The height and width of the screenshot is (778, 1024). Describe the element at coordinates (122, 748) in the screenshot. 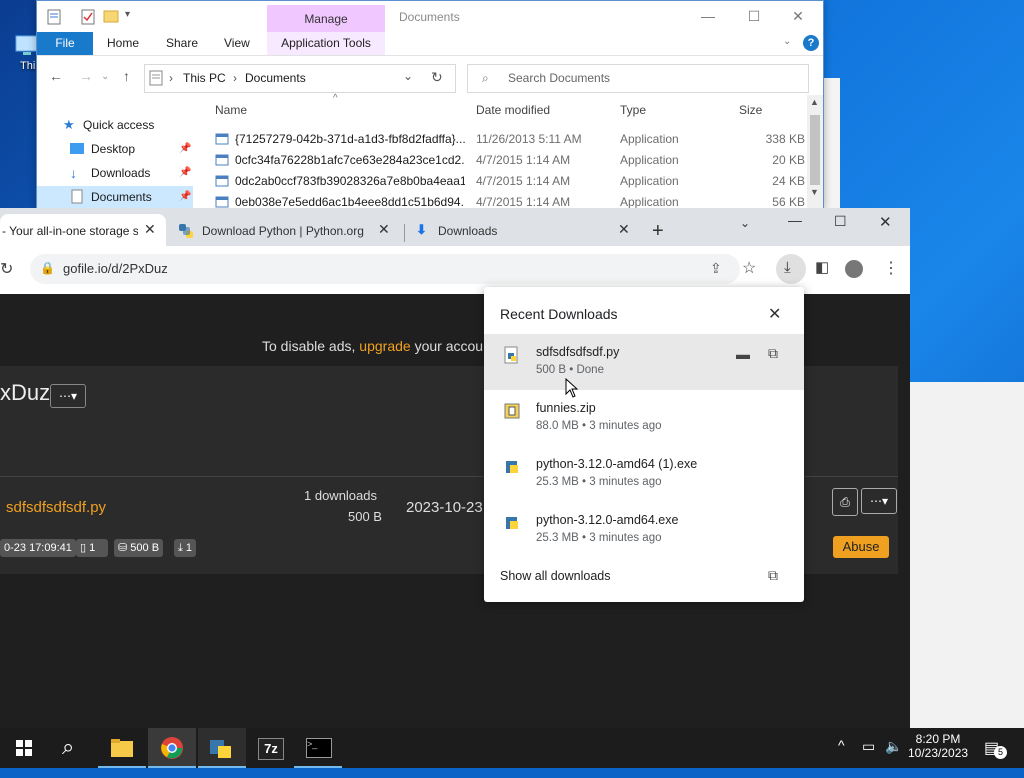

I see `file-explorer-taskbar-button` at that location.